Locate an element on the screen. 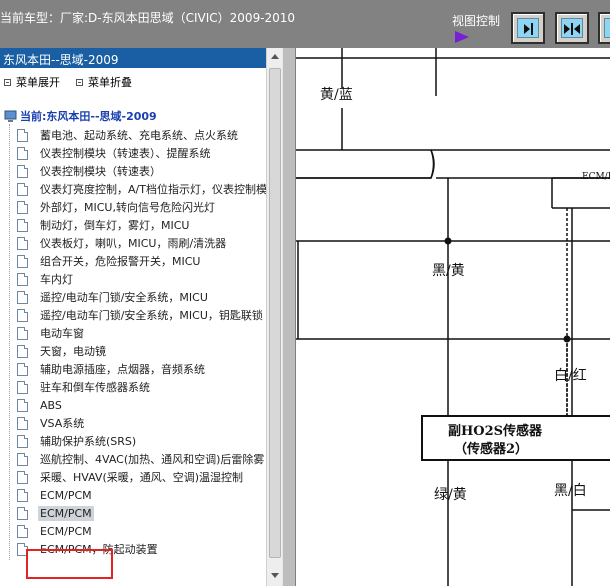 Image resolution: width=610 pixels, height=586 pixels. sensor-sub: （传感器2） is located at coordinates (491, 449).